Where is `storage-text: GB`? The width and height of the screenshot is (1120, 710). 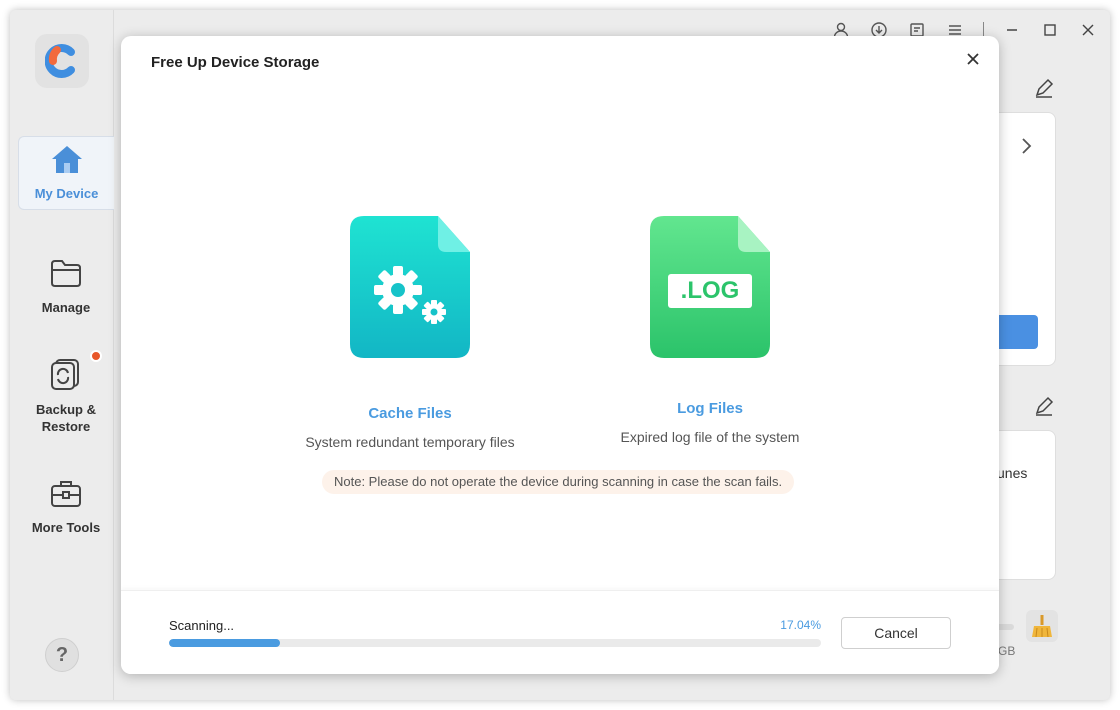
storage-text: GB is located at coordinates (1007, 651).